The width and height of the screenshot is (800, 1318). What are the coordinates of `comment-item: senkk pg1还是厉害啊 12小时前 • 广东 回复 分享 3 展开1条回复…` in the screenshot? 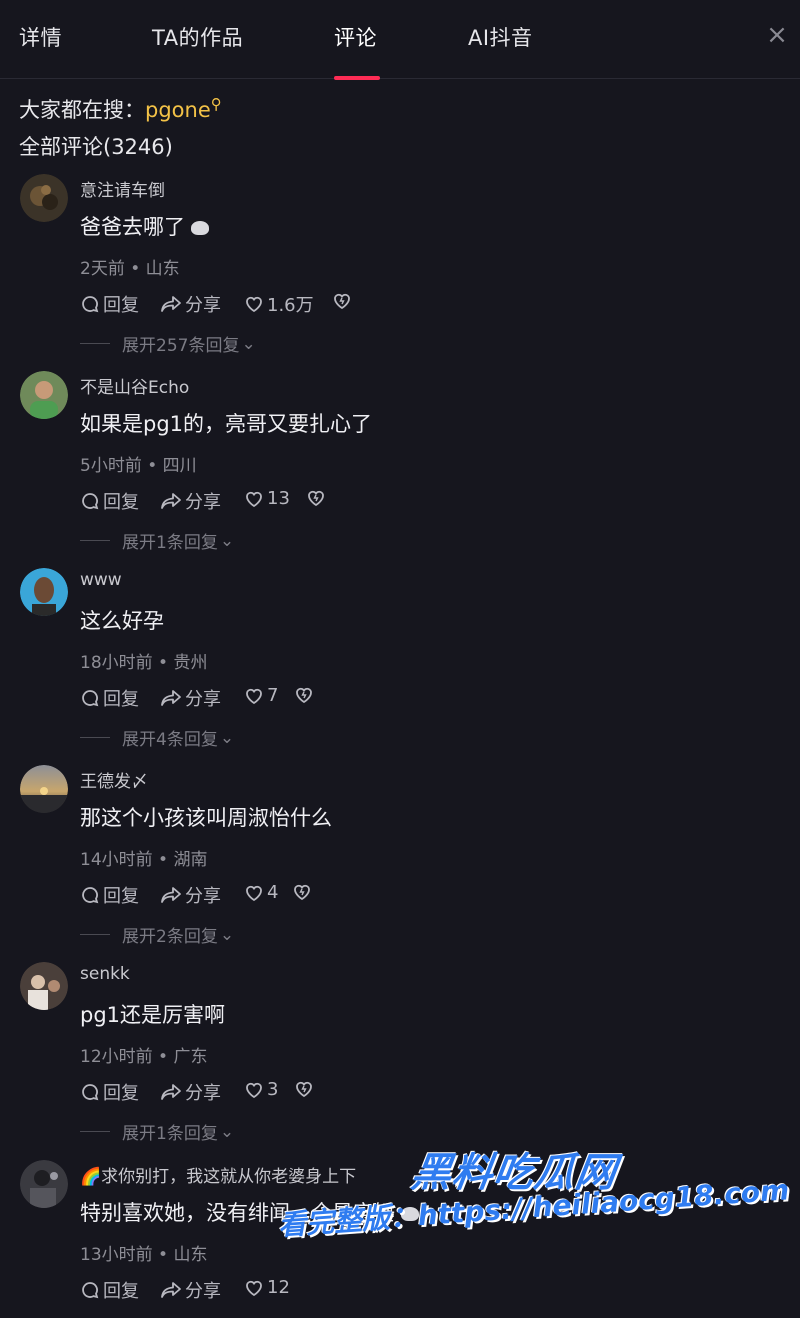 It's located at (400, 1060).